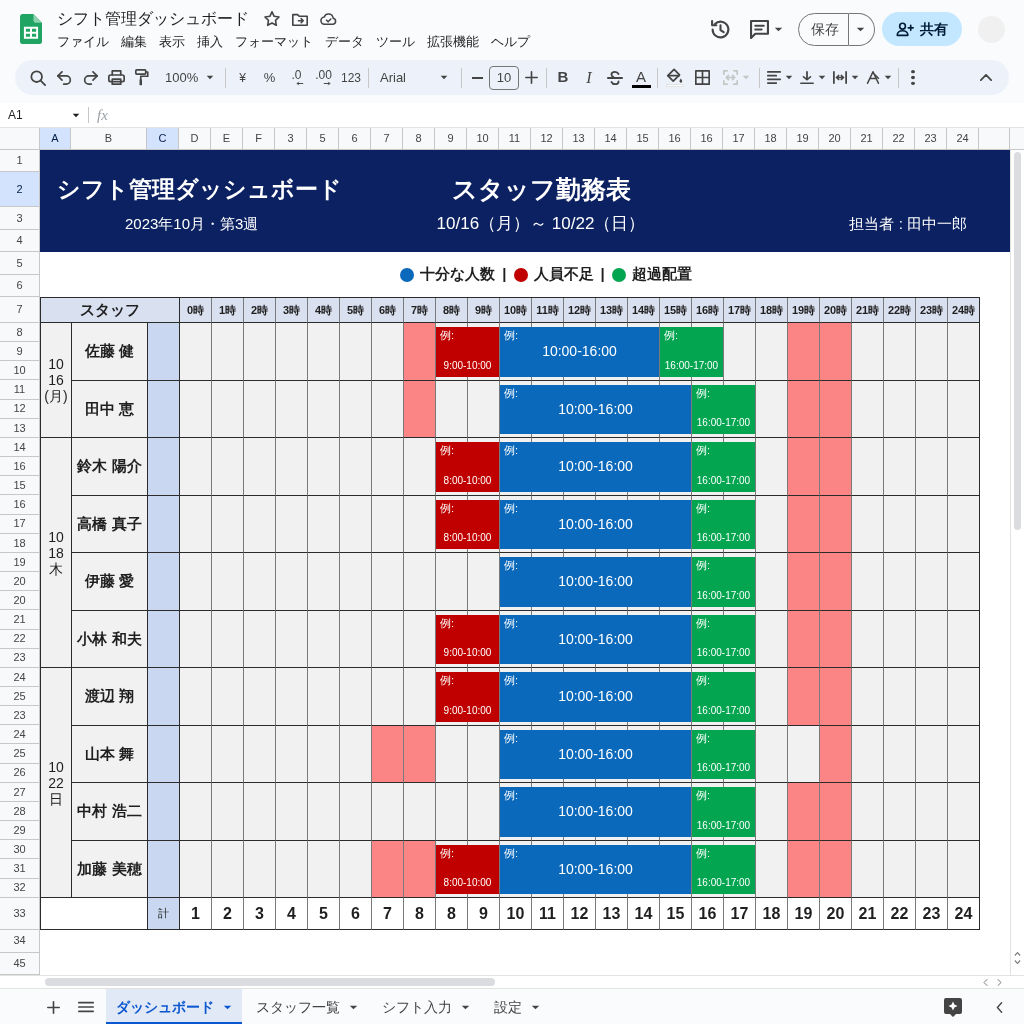 The width and height of the screenshot is (1024, 1024). Describe the element at coordinates (38, 77) in the screenshot. I see `search-icon` at that location.